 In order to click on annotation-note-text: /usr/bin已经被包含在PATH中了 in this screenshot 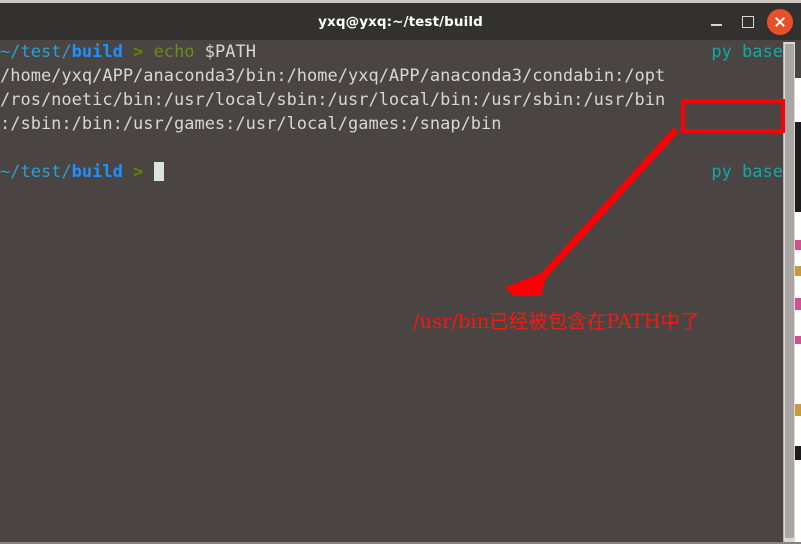, I will do `click(556, 321)`.